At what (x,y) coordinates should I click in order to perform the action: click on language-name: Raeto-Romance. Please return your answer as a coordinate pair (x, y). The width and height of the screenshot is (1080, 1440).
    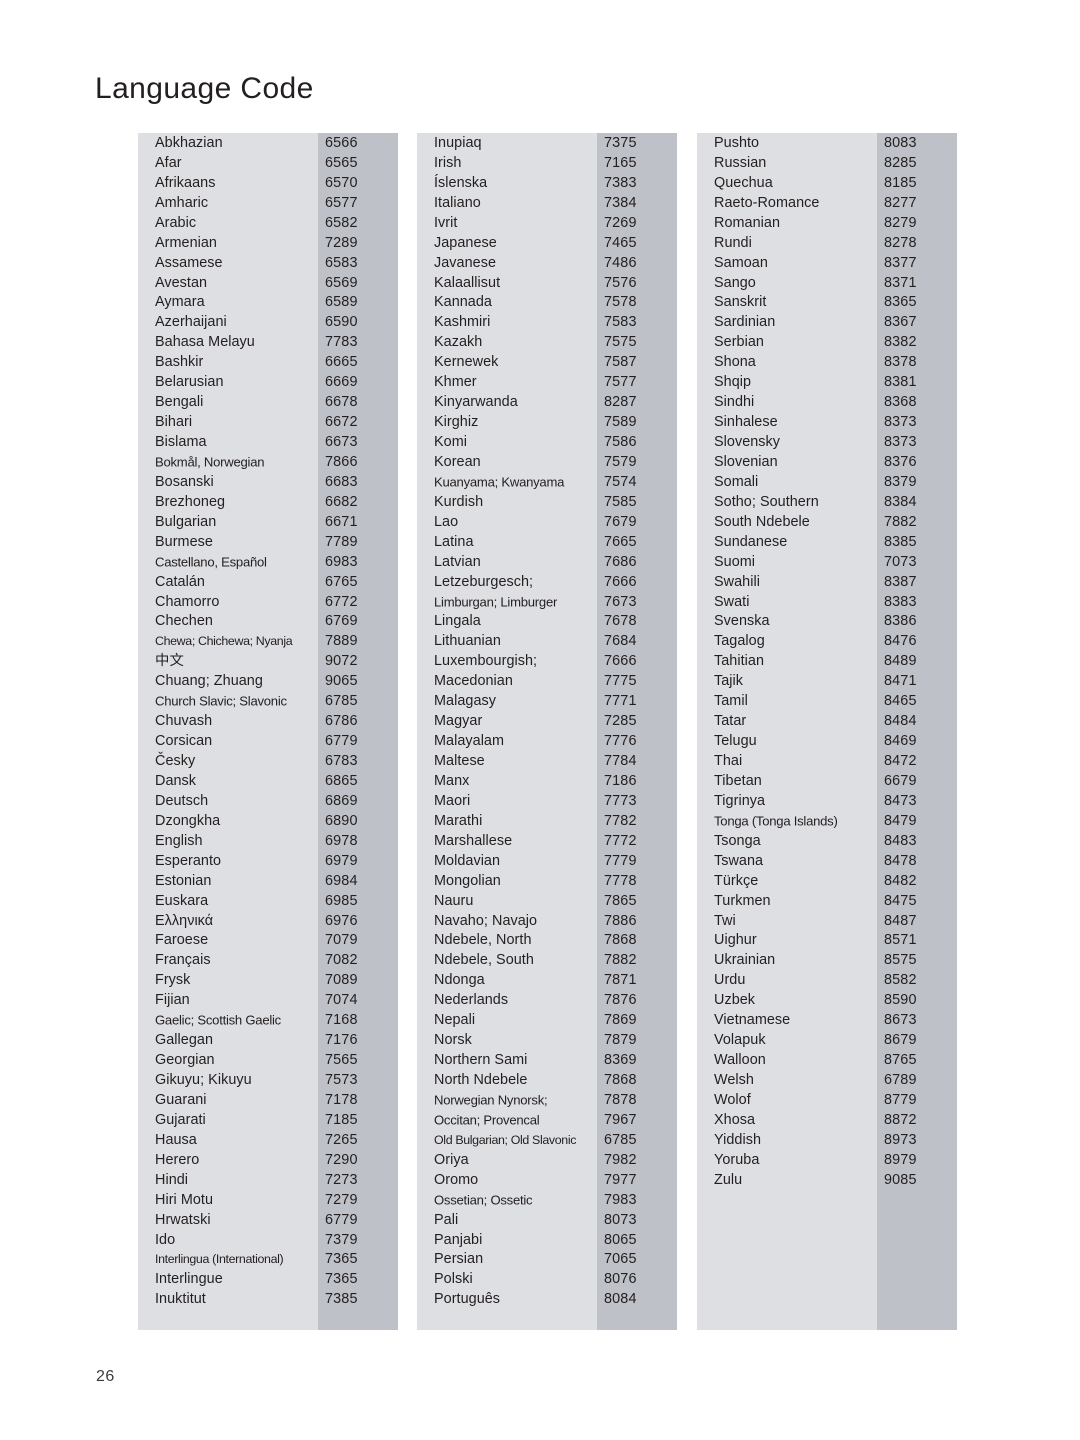
    Looking at the image, I should click on (767, 202).